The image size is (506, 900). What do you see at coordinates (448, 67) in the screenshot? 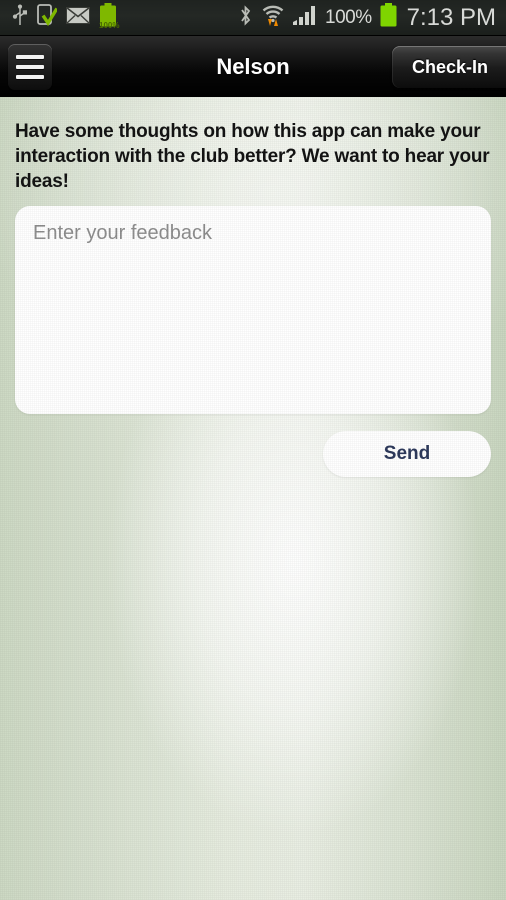
I see `check-in-button: Check-In` at bounding box center [448, 67].